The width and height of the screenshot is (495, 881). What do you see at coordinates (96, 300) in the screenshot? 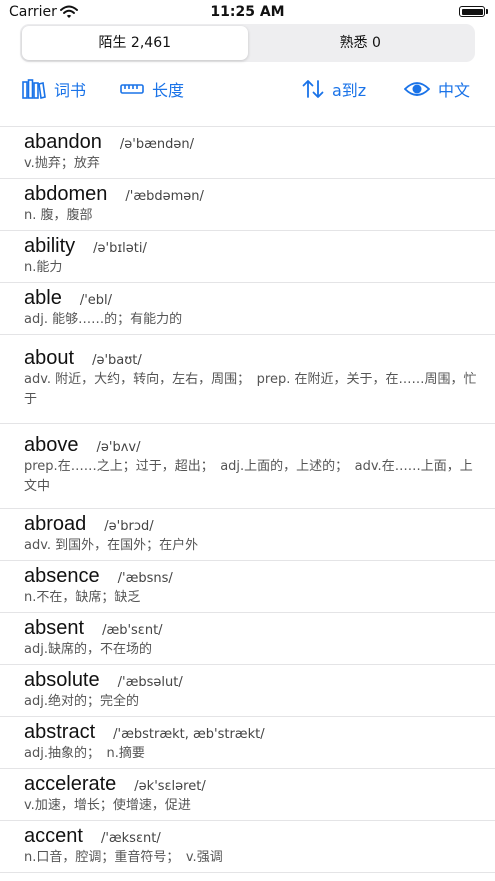
I see `word-pronunciation: /'ebl/` at bounding box center [96, 300].